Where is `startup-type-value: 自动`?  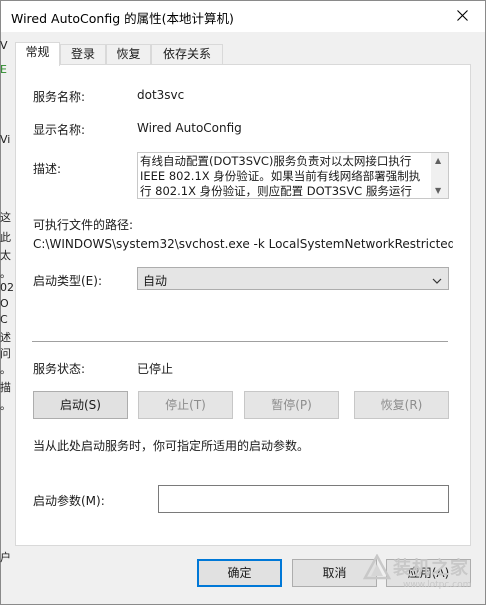
startup-type-value: 自动 is located at coordinates (155, 281).